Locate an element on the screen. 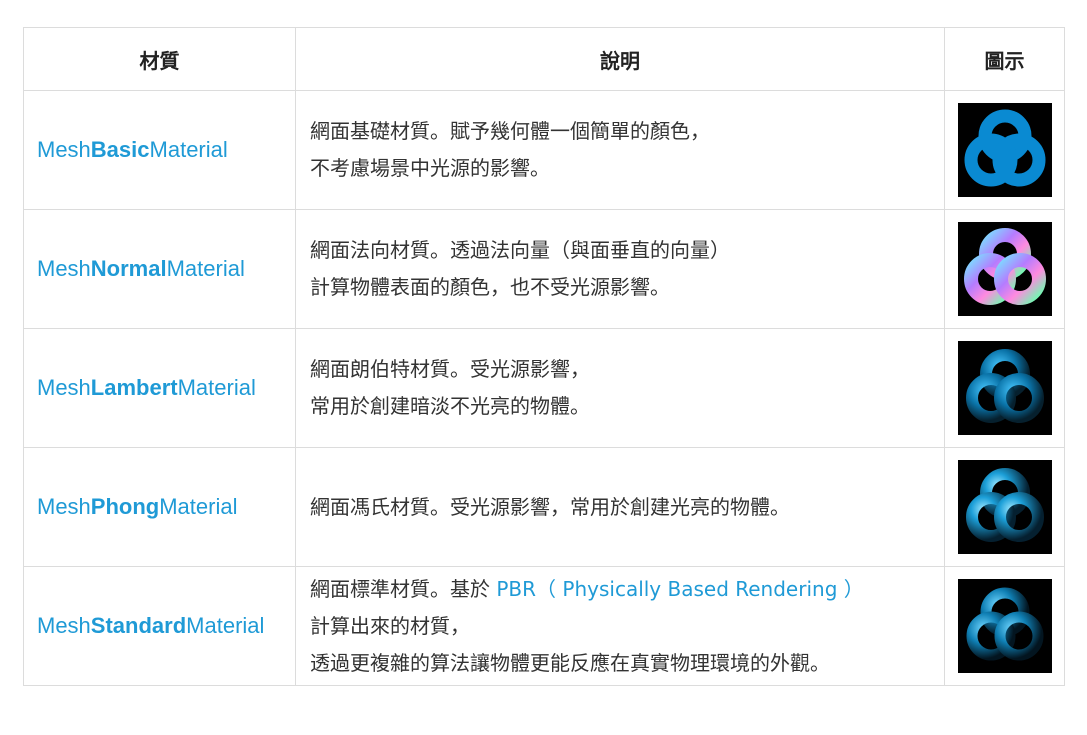 The width and height of the screenshot is (1087, 735). description-line: 網面法向材質。透過法向量（與面垂直的向量） is located at coordinates (520, 250).